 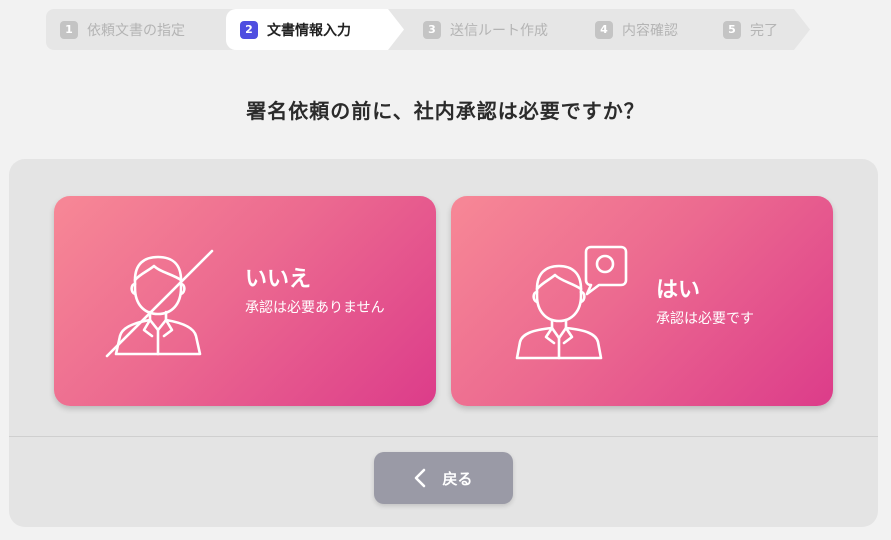 I want to click on option-no-subtitle: 承認は必要ありません, so click(x=315, y=308).